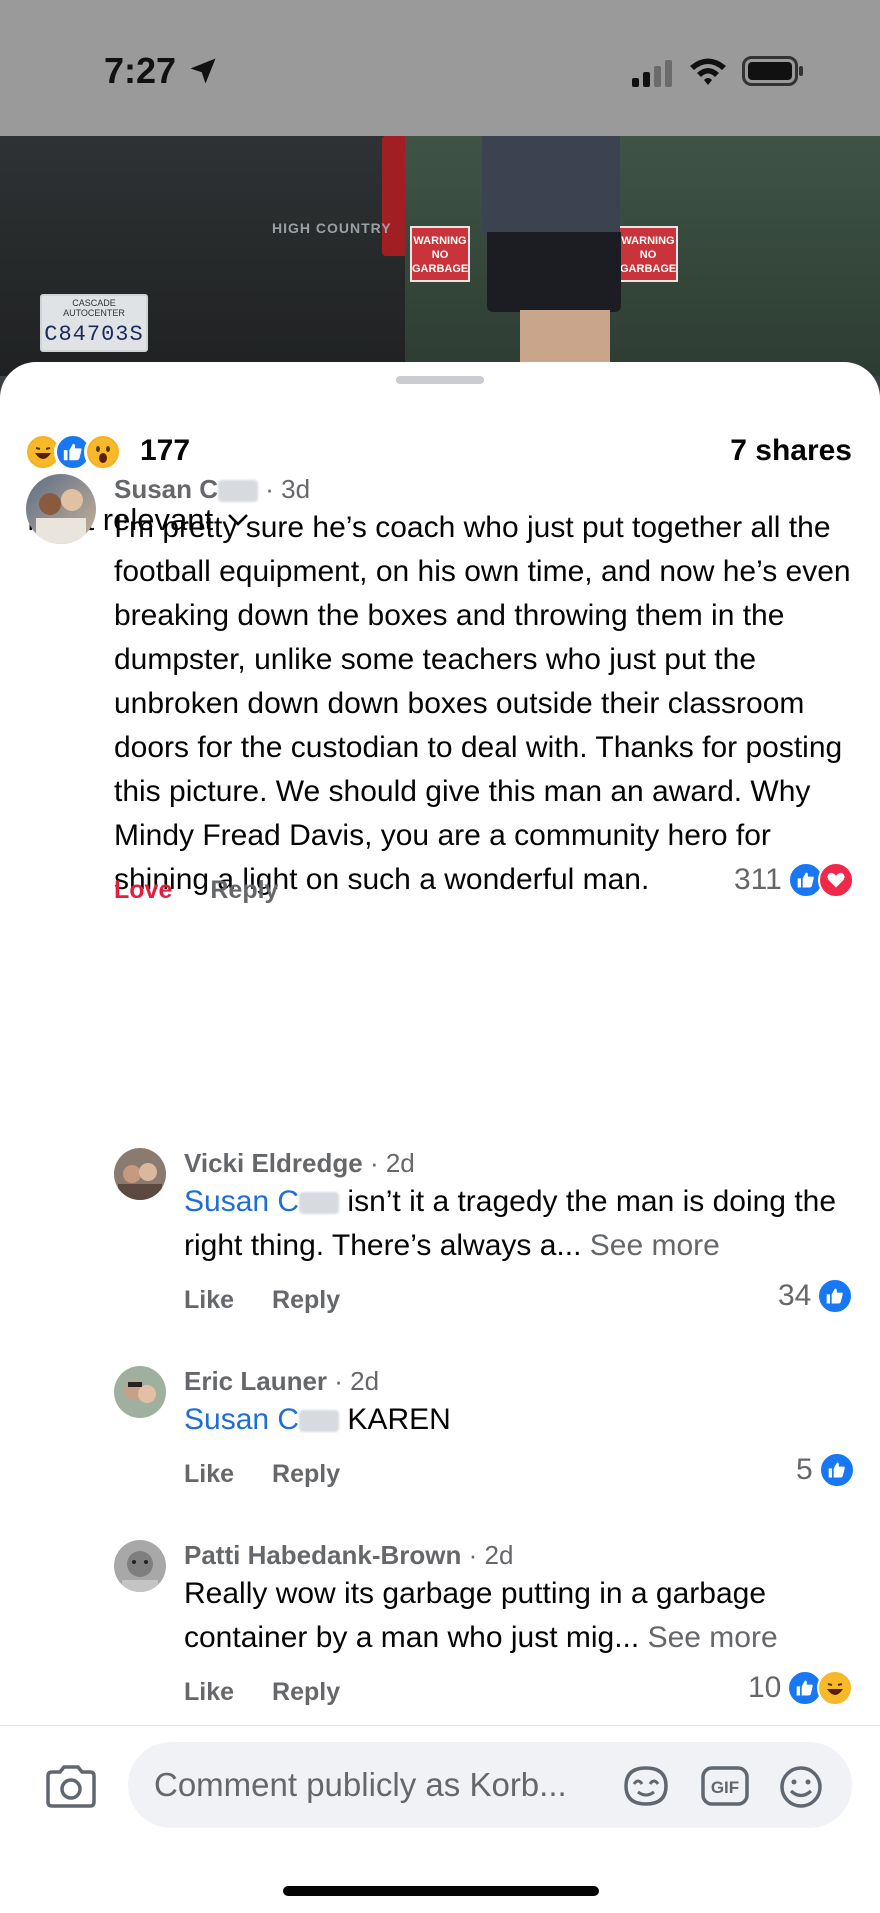 The image size is (880, 1913). I want to click on camera-icon, so click(71, 1786).